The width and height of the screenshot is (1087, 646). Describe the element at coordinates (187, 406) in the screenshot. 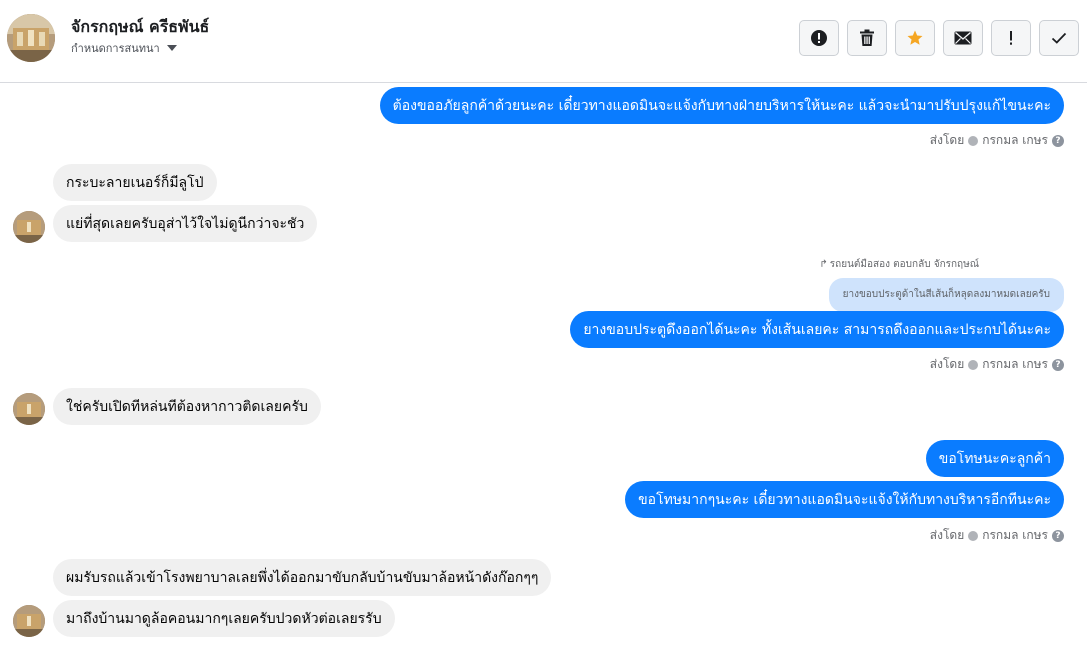

I see `message-incoming: ใช่ครับเปิดทีหล่นทีต้องหากาวติดเลยครับ` at that location.